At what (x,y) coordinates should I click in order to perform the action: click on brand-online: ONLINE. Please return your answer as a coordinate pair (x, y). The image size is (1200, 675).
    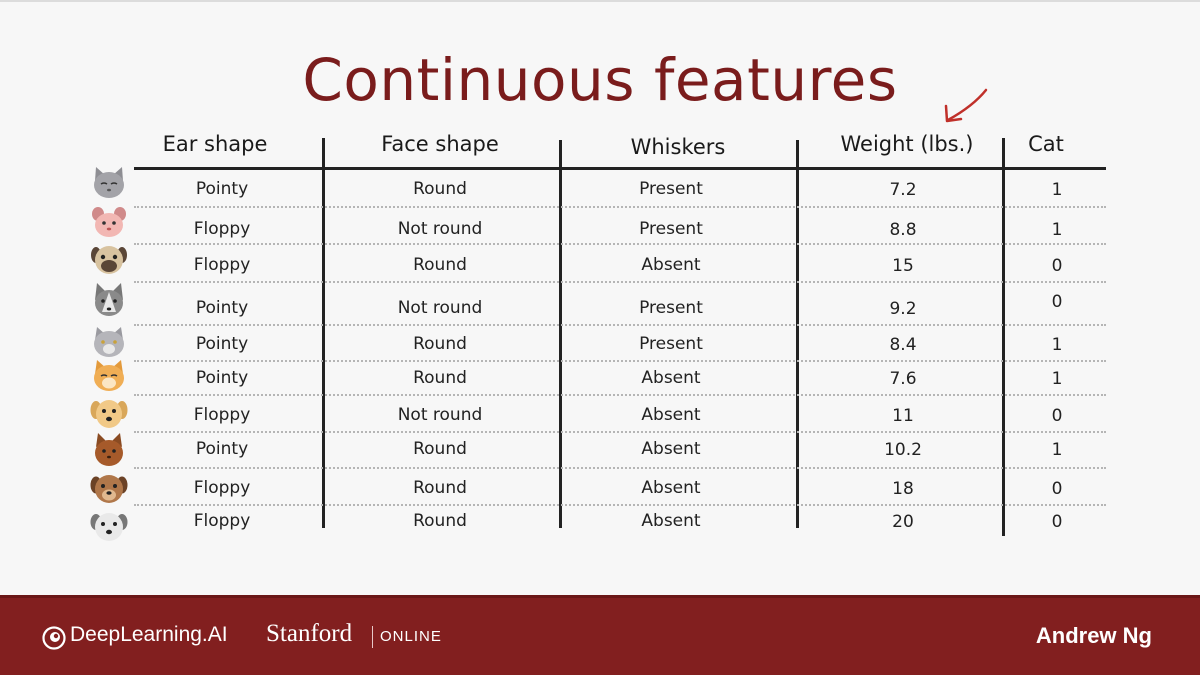
    Looking at the image, I should click on (411, 636).